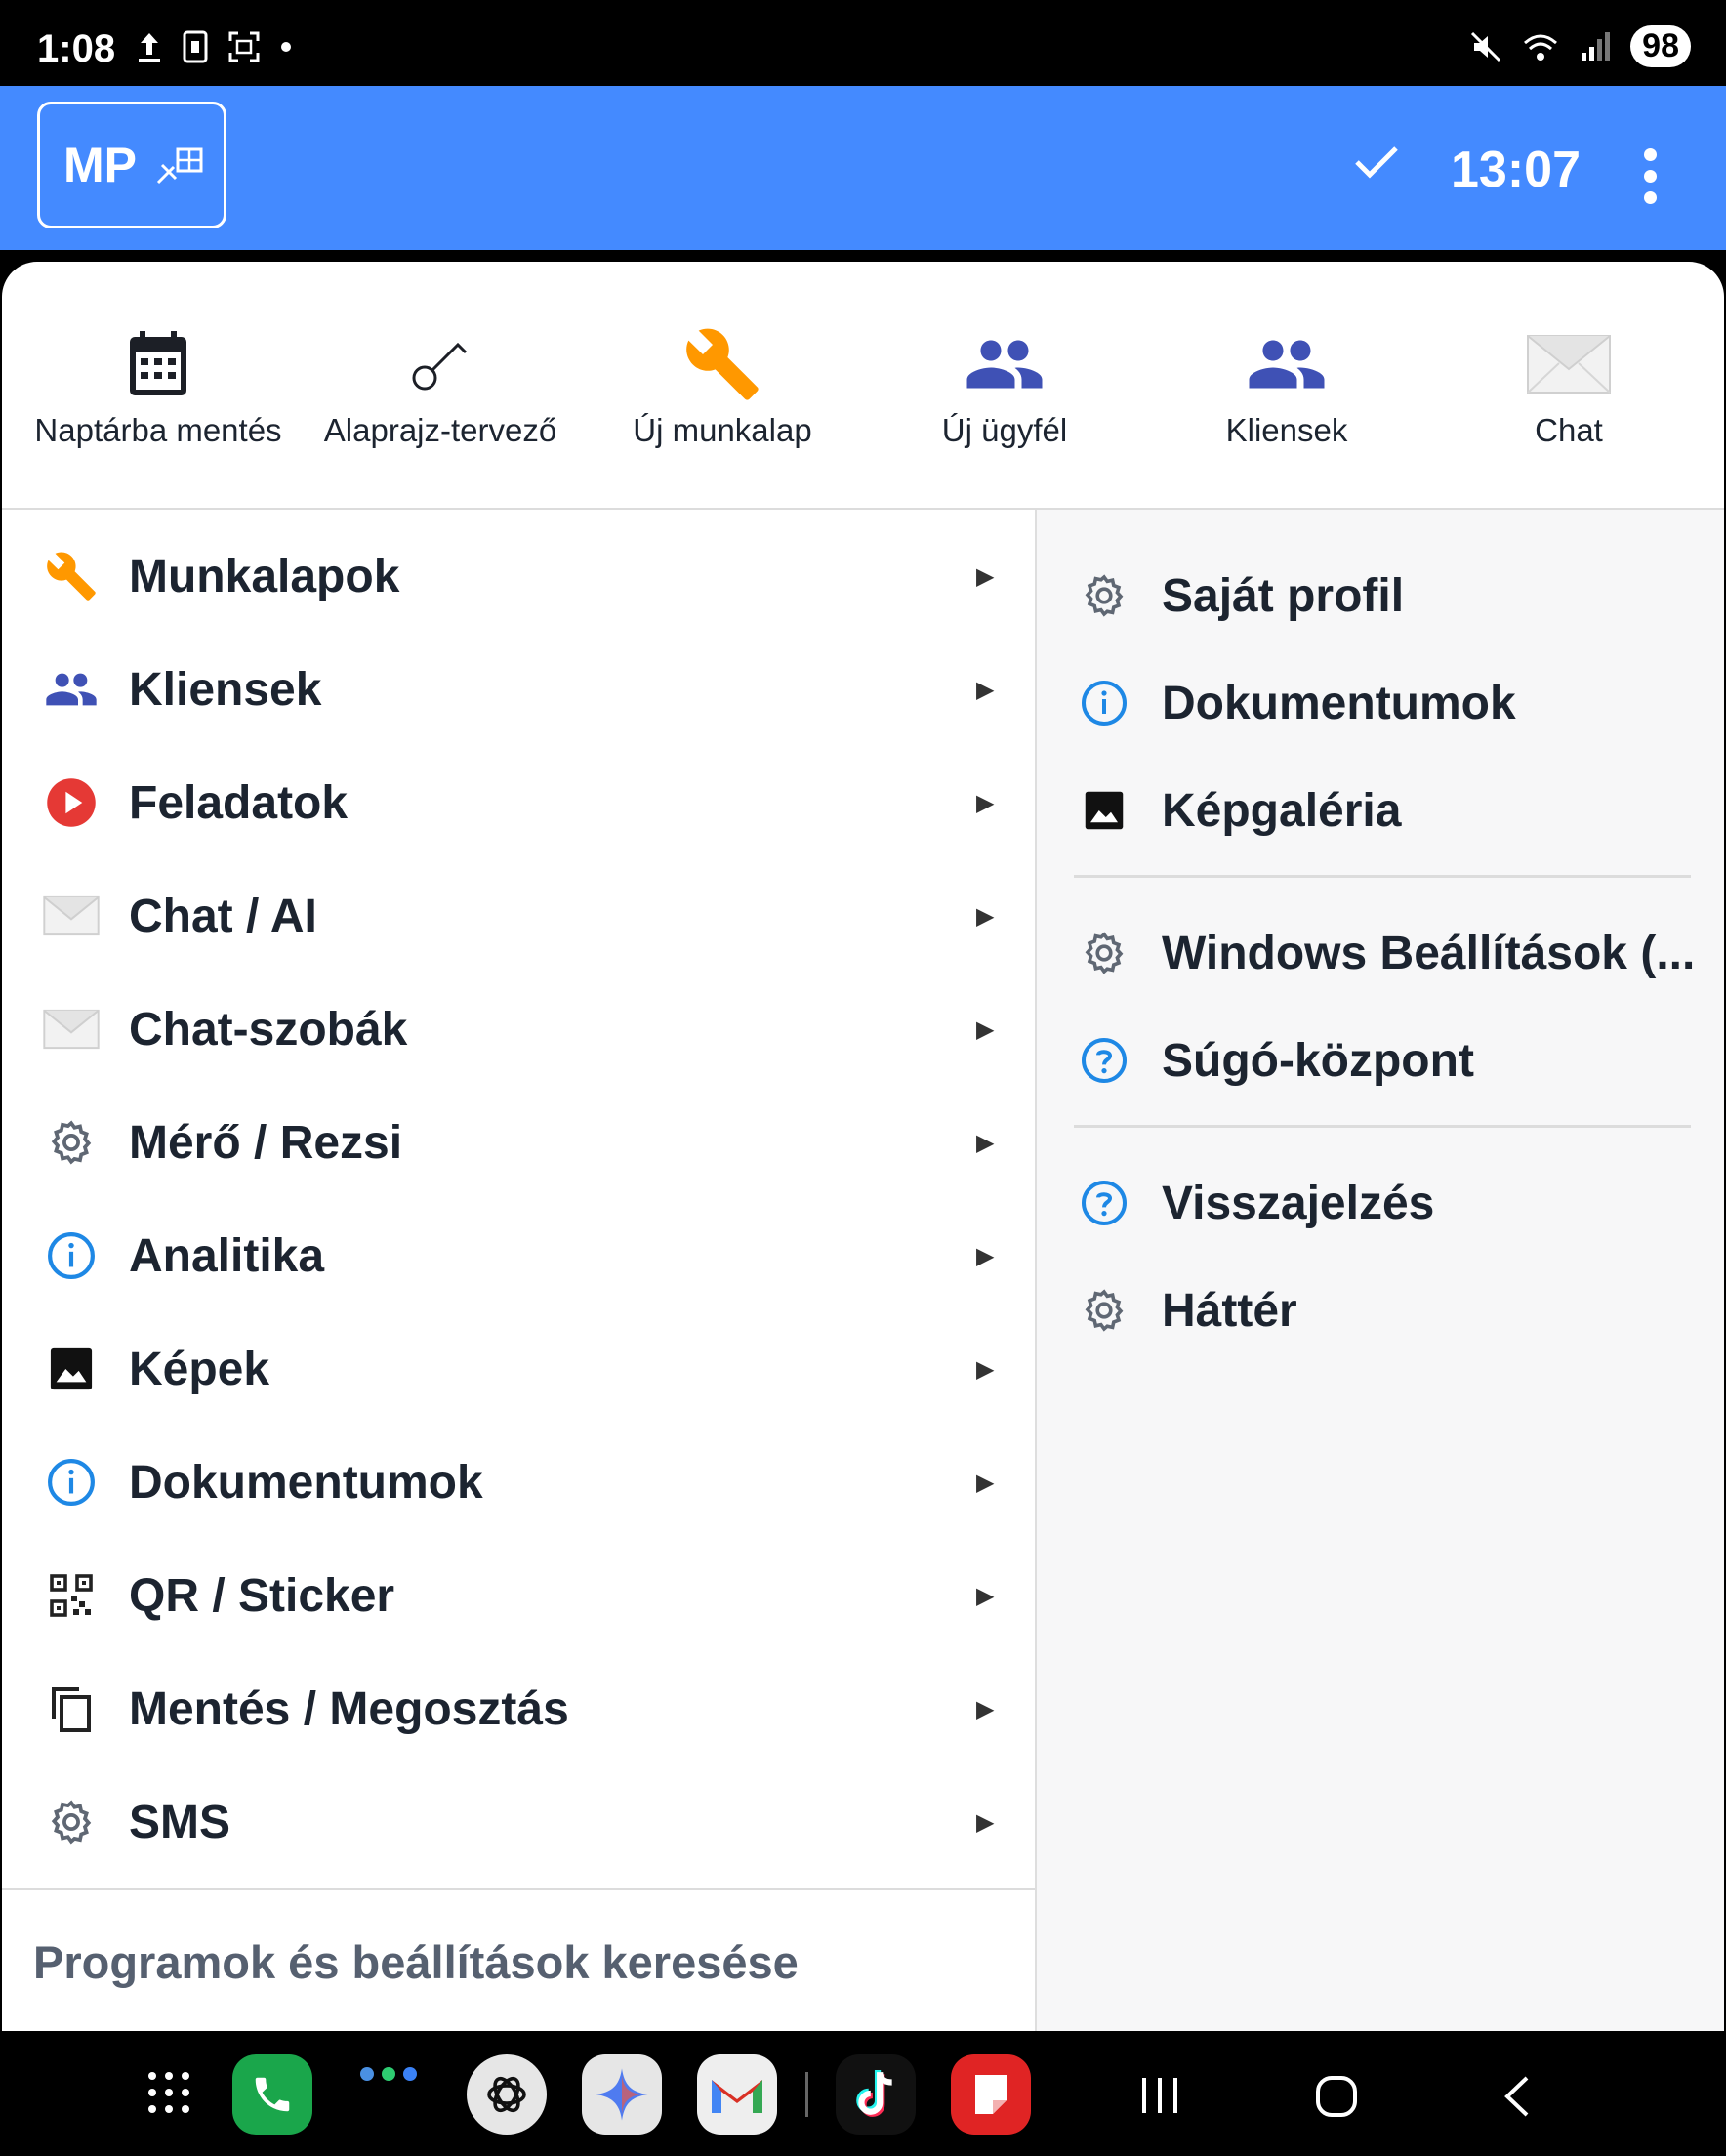  I want to click on menu-item-sugo-kozpont: Súgó-központ, so click(1380, 1061).